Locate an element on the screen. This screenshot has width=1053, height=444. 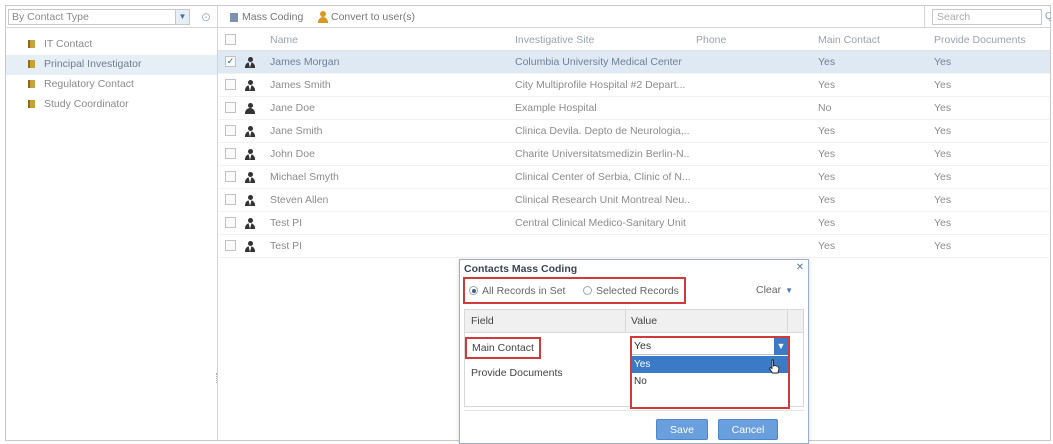
value-select-box: Yes ▼ is located at coordinates (710, 346).